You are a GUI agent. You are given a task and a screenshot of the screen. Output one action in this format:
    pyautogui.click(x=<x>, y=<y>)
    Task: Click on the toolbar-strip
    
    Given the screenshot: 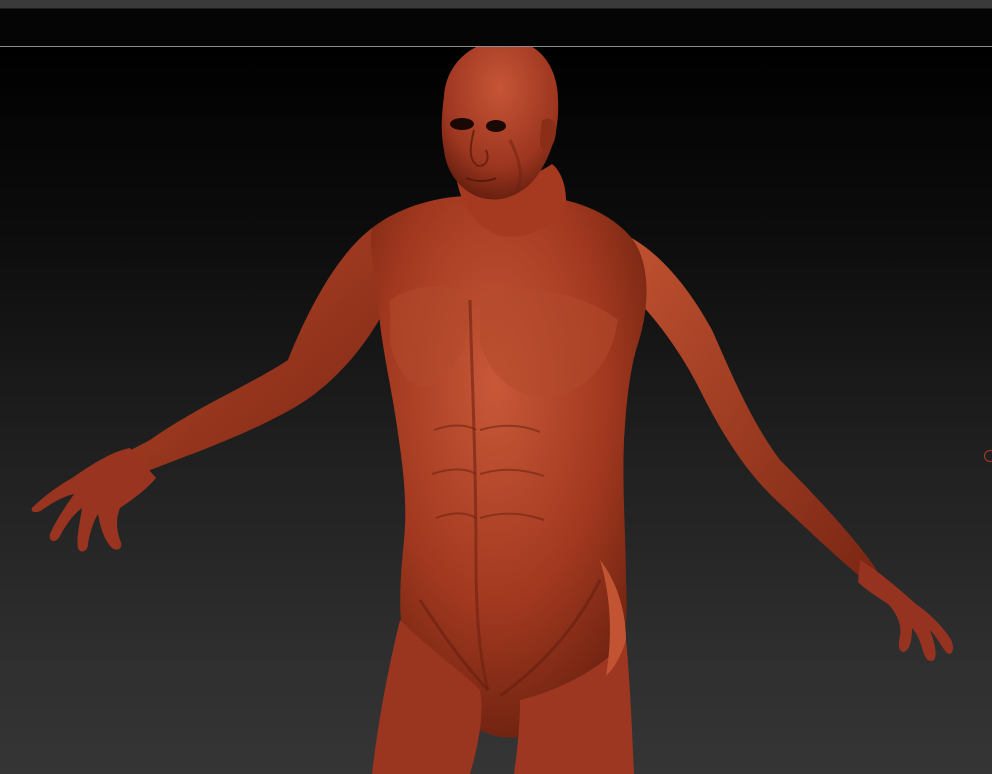 What is the action you would take?
    pyautogui.click(x=496, y=27)
    